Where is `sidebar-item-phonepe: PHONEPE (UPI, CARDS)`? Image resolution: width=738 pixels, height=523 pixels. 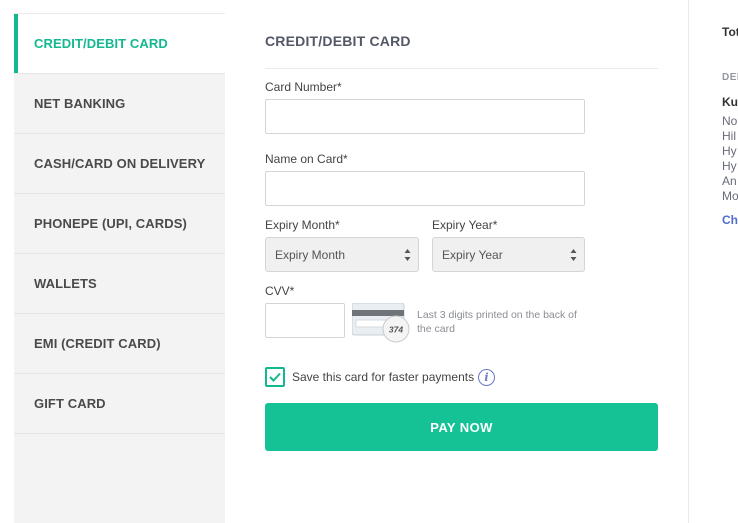 sidebar-item-phonepe: PHONEPE (UPI, CARDS) is located at coordinates (119, 224).